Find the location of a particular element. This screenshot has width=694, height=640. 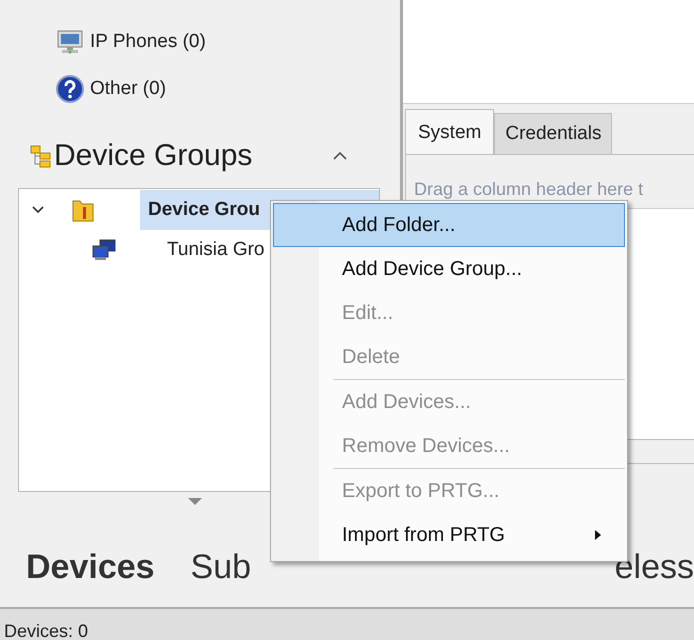

expand-icon is located at coordinates (38, 209).